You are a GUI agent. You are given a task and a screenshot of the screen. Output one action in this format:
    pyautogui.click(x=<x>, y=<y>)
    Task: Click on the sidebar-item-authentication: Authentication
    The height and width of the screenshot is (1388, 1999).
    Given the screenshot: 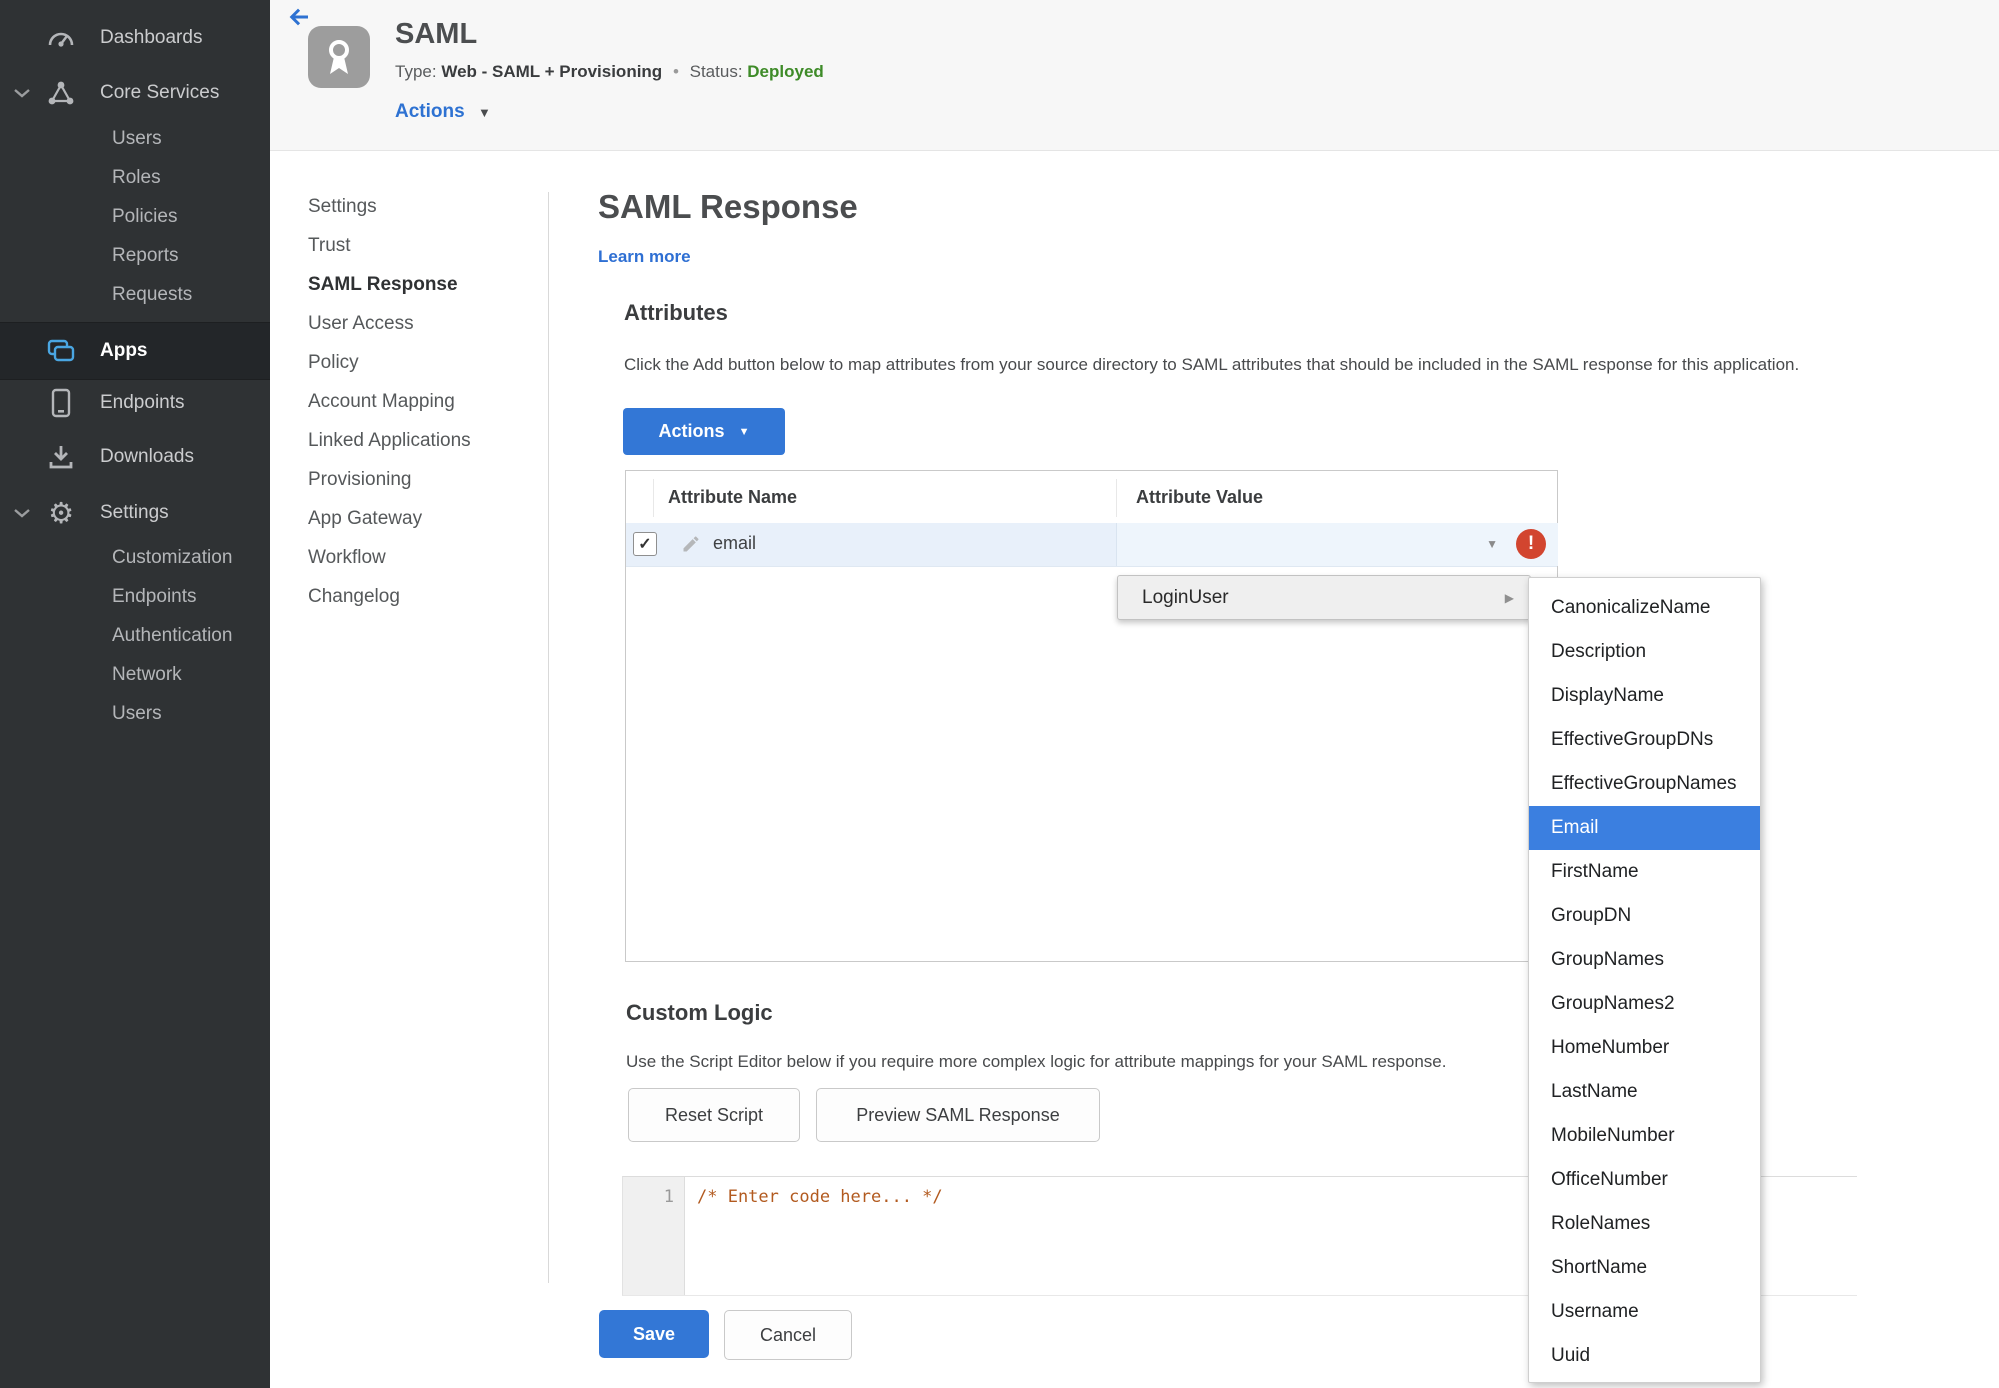 What is the action you would take?
    pyautogui.click(x=135, y=635)
    